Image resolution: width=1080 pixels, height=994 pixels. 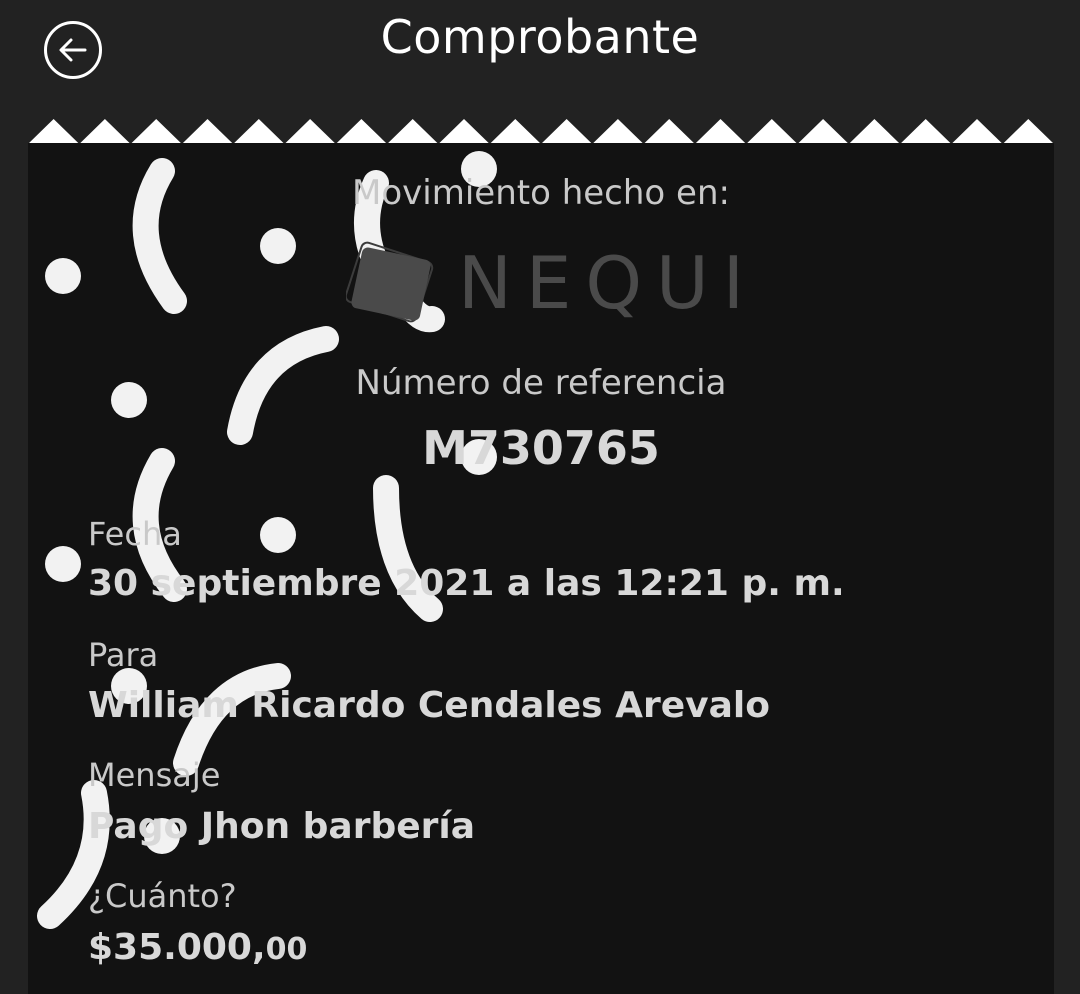 What do you see at coordinates (135, 534) in the screenshot?
I see `date-label: Fecha` at bounding box center [135, 534].